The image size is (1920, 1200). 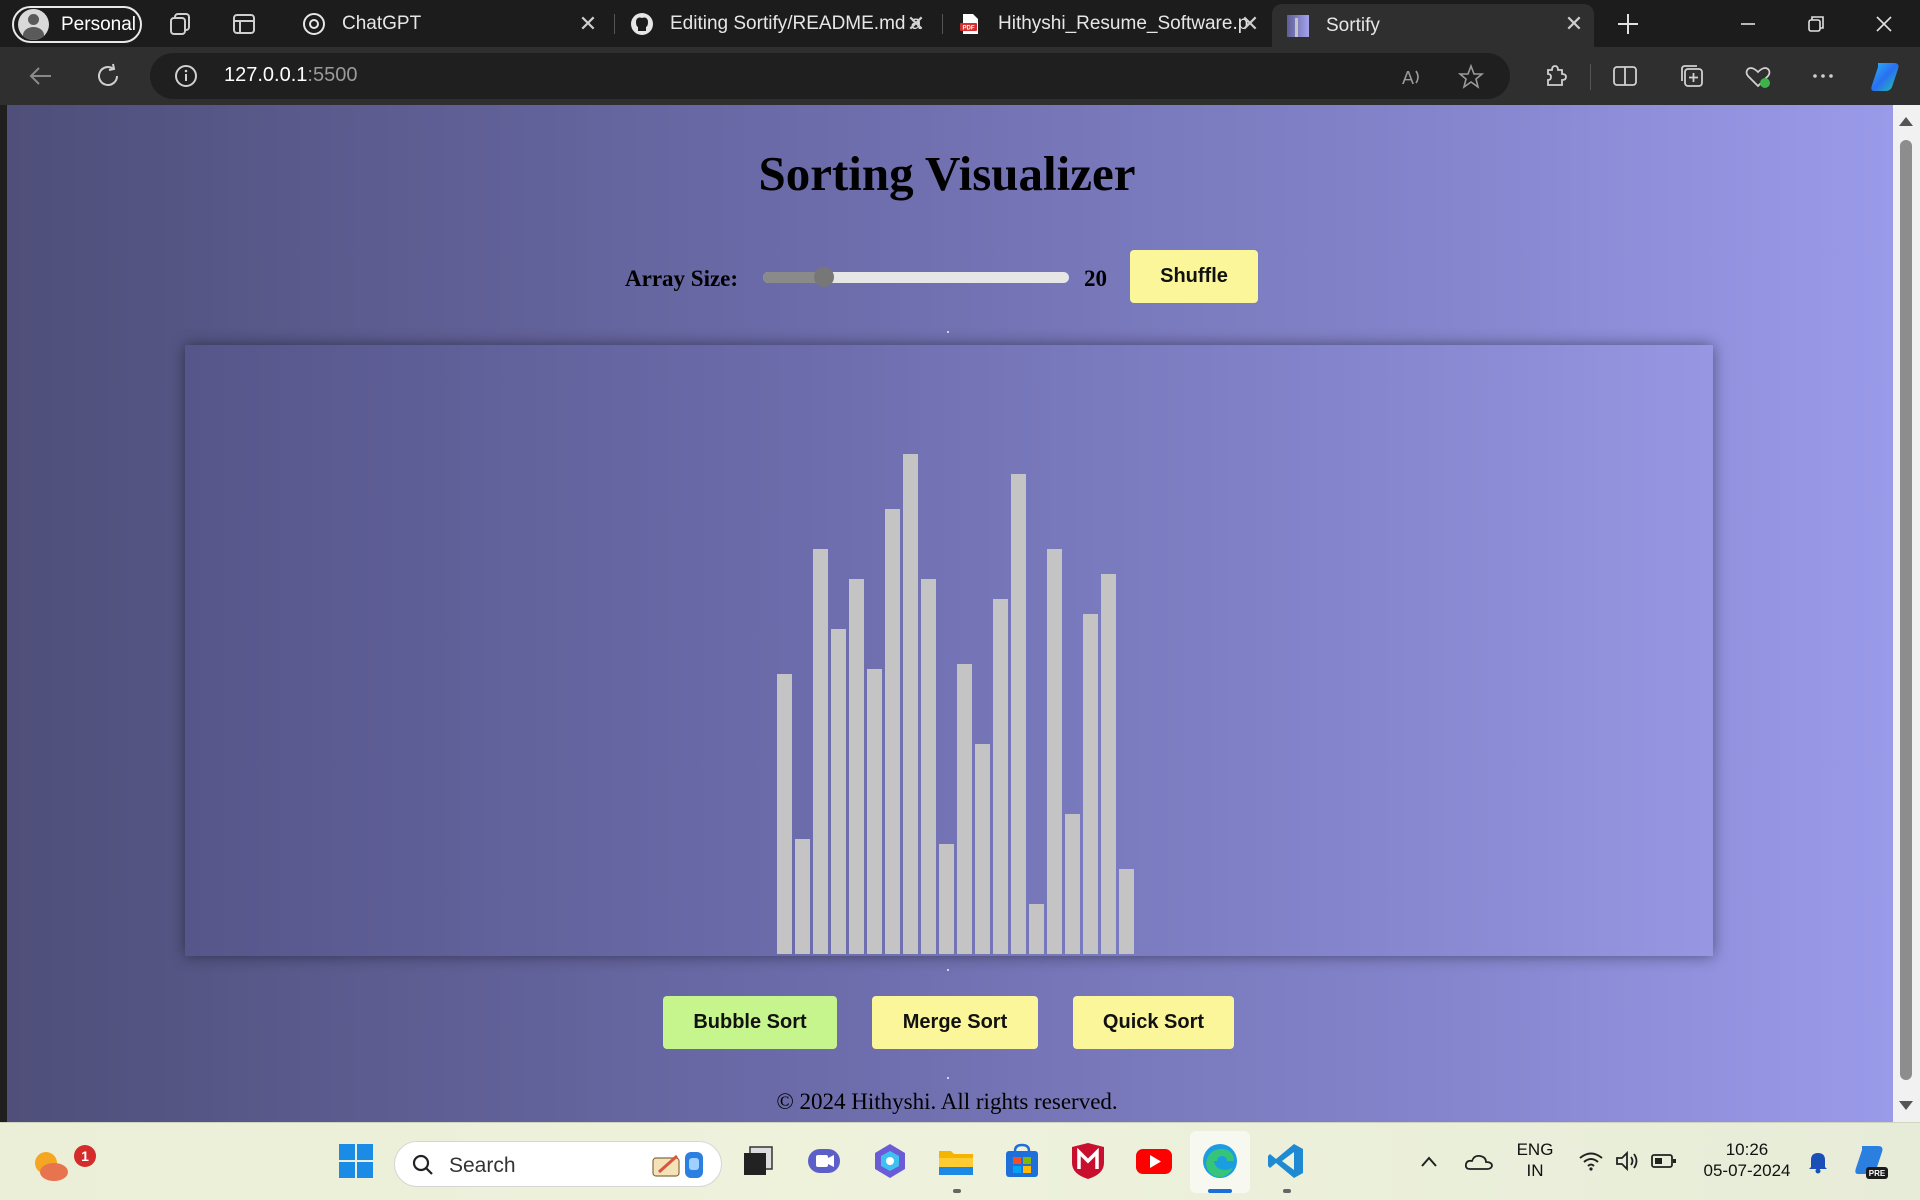 What do you see at coordinates (51, 1166) in the screenshot?
I see `weather-icon` at bounding box center [51, 1166].